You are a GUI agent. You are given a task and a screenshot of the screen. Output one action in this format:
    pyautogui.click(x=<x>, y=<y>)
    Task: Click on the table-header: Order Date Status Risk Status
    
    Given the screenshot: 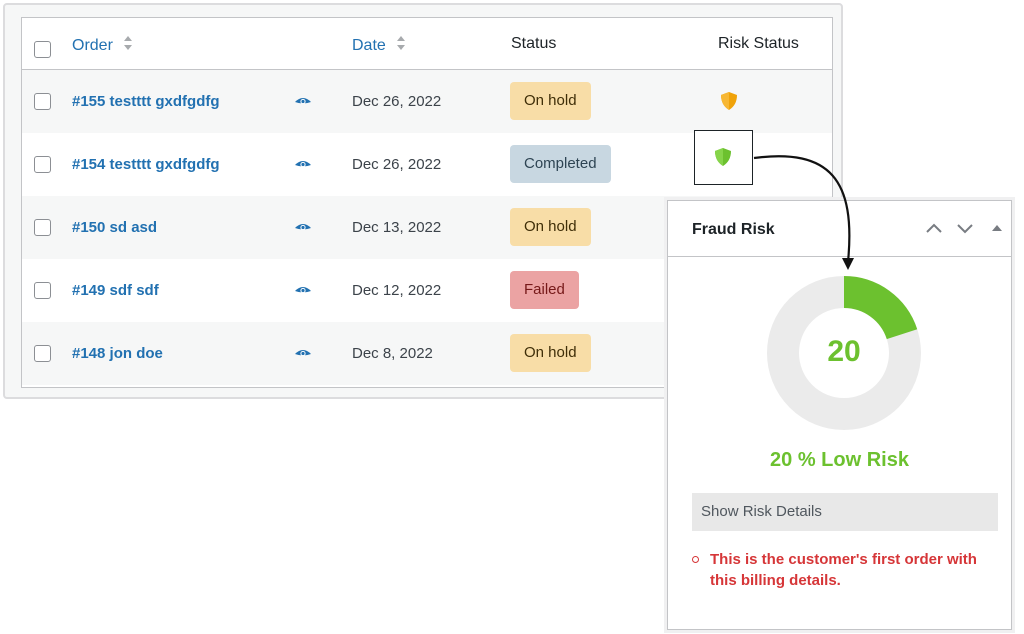 What is the action you would take?
    pyautogui.click(x=427, y=44)
    